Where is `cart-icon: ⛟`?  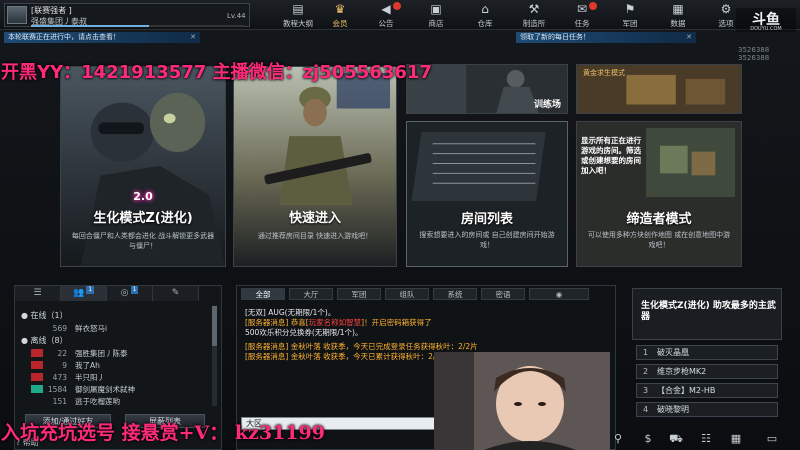 cart-icon: ⛟ is located at coordinates (676, 439).